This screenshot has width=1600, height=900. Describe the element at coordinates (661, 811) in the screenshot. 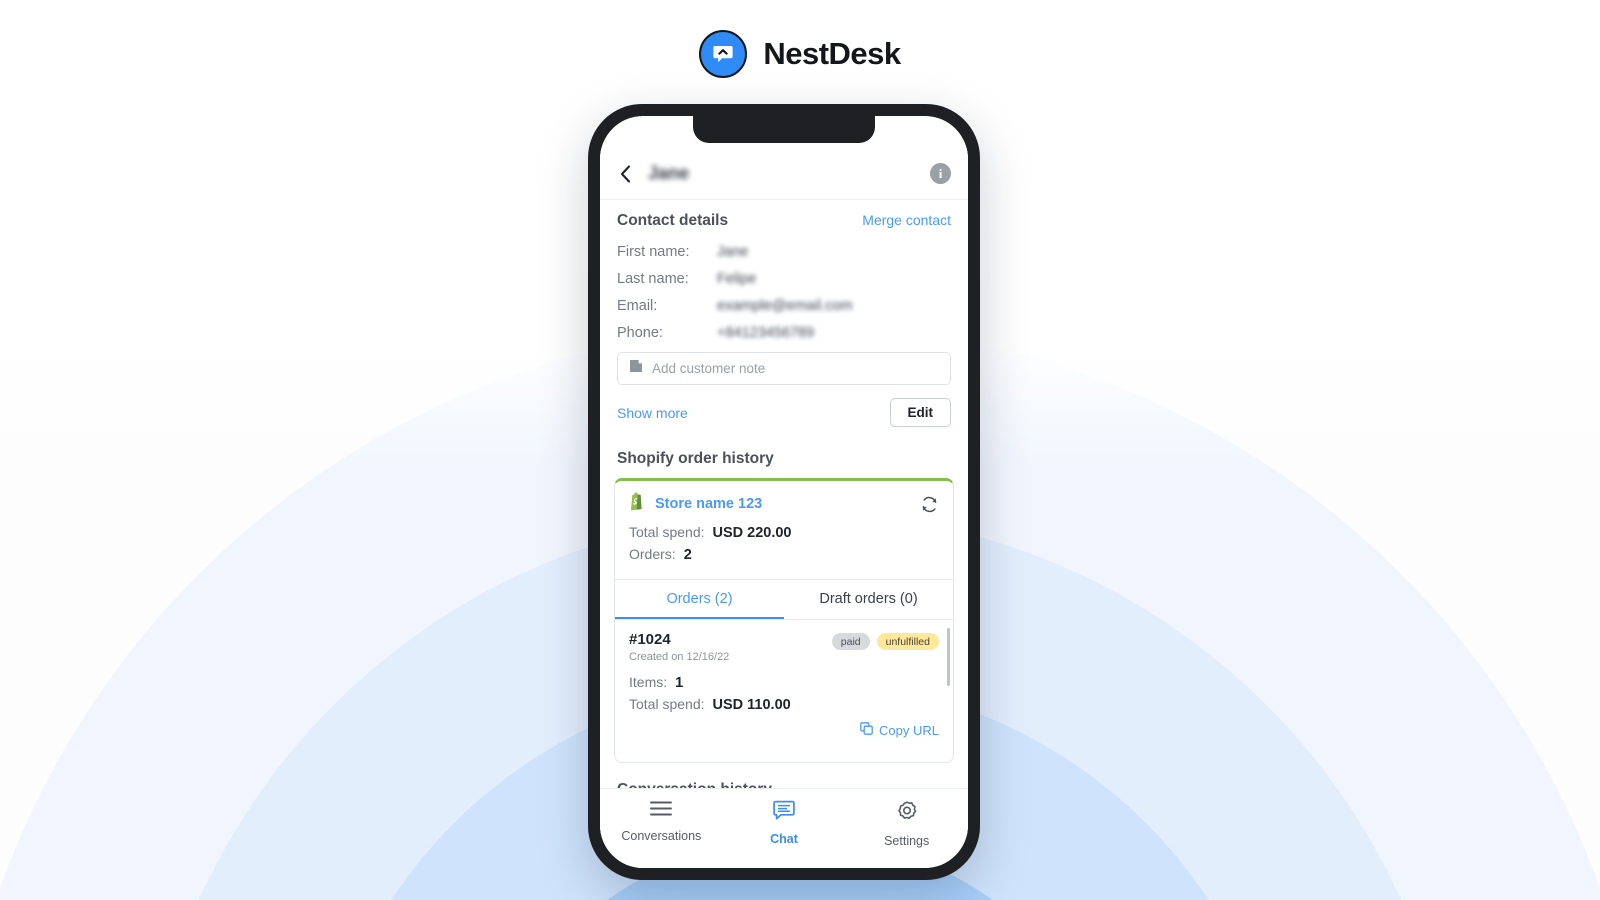

I see `menu-lines-icon` at that location.